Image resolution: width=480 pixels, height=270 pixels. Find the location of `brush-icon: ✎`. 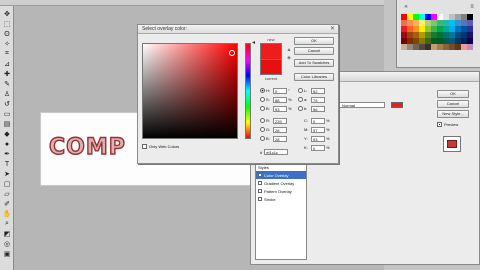

brush-icon: ✎ is located at coordinates (7, 84).